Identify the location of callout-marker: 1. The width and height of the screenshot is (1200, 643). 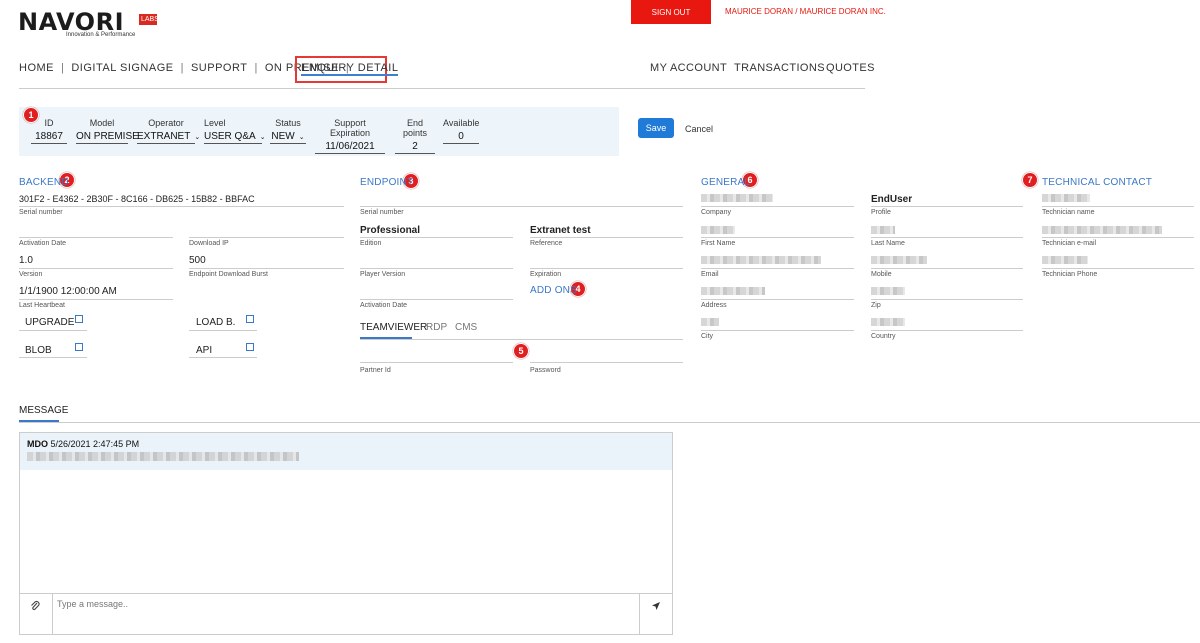
(31, 115).